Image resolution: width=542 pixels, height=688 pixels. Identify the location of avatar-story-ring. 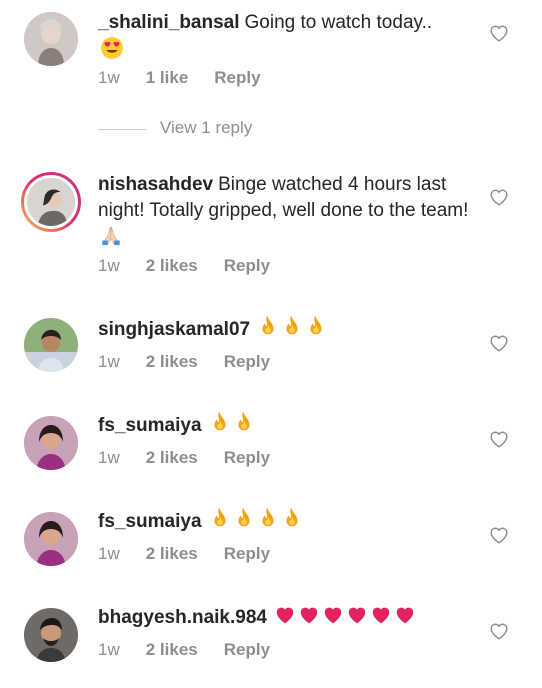
(51, 202).